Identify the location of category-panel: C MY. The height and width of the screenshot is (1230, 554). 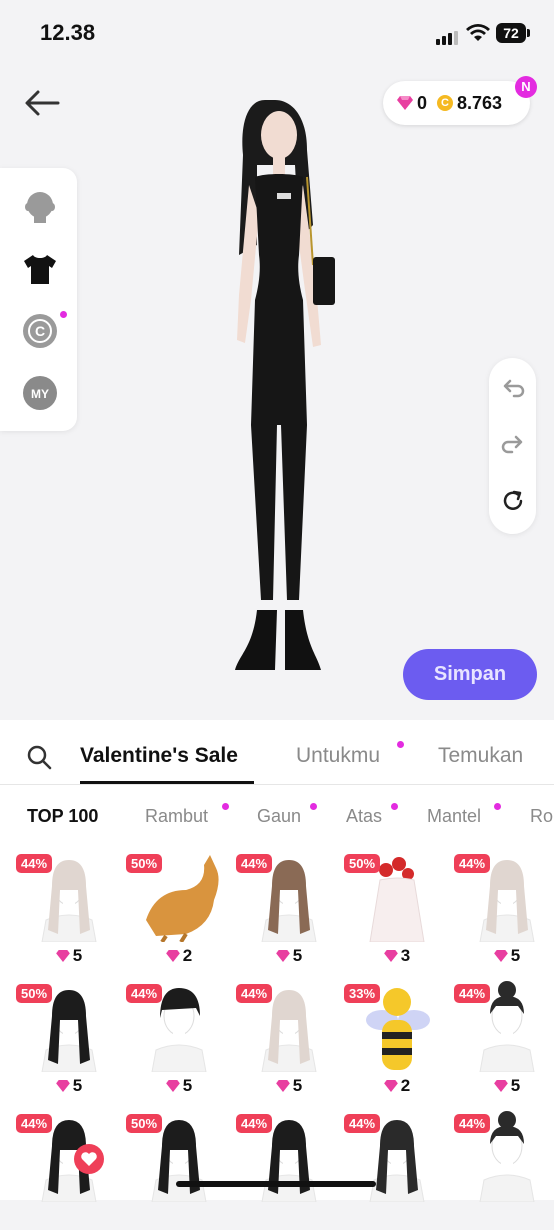
(38, 299).